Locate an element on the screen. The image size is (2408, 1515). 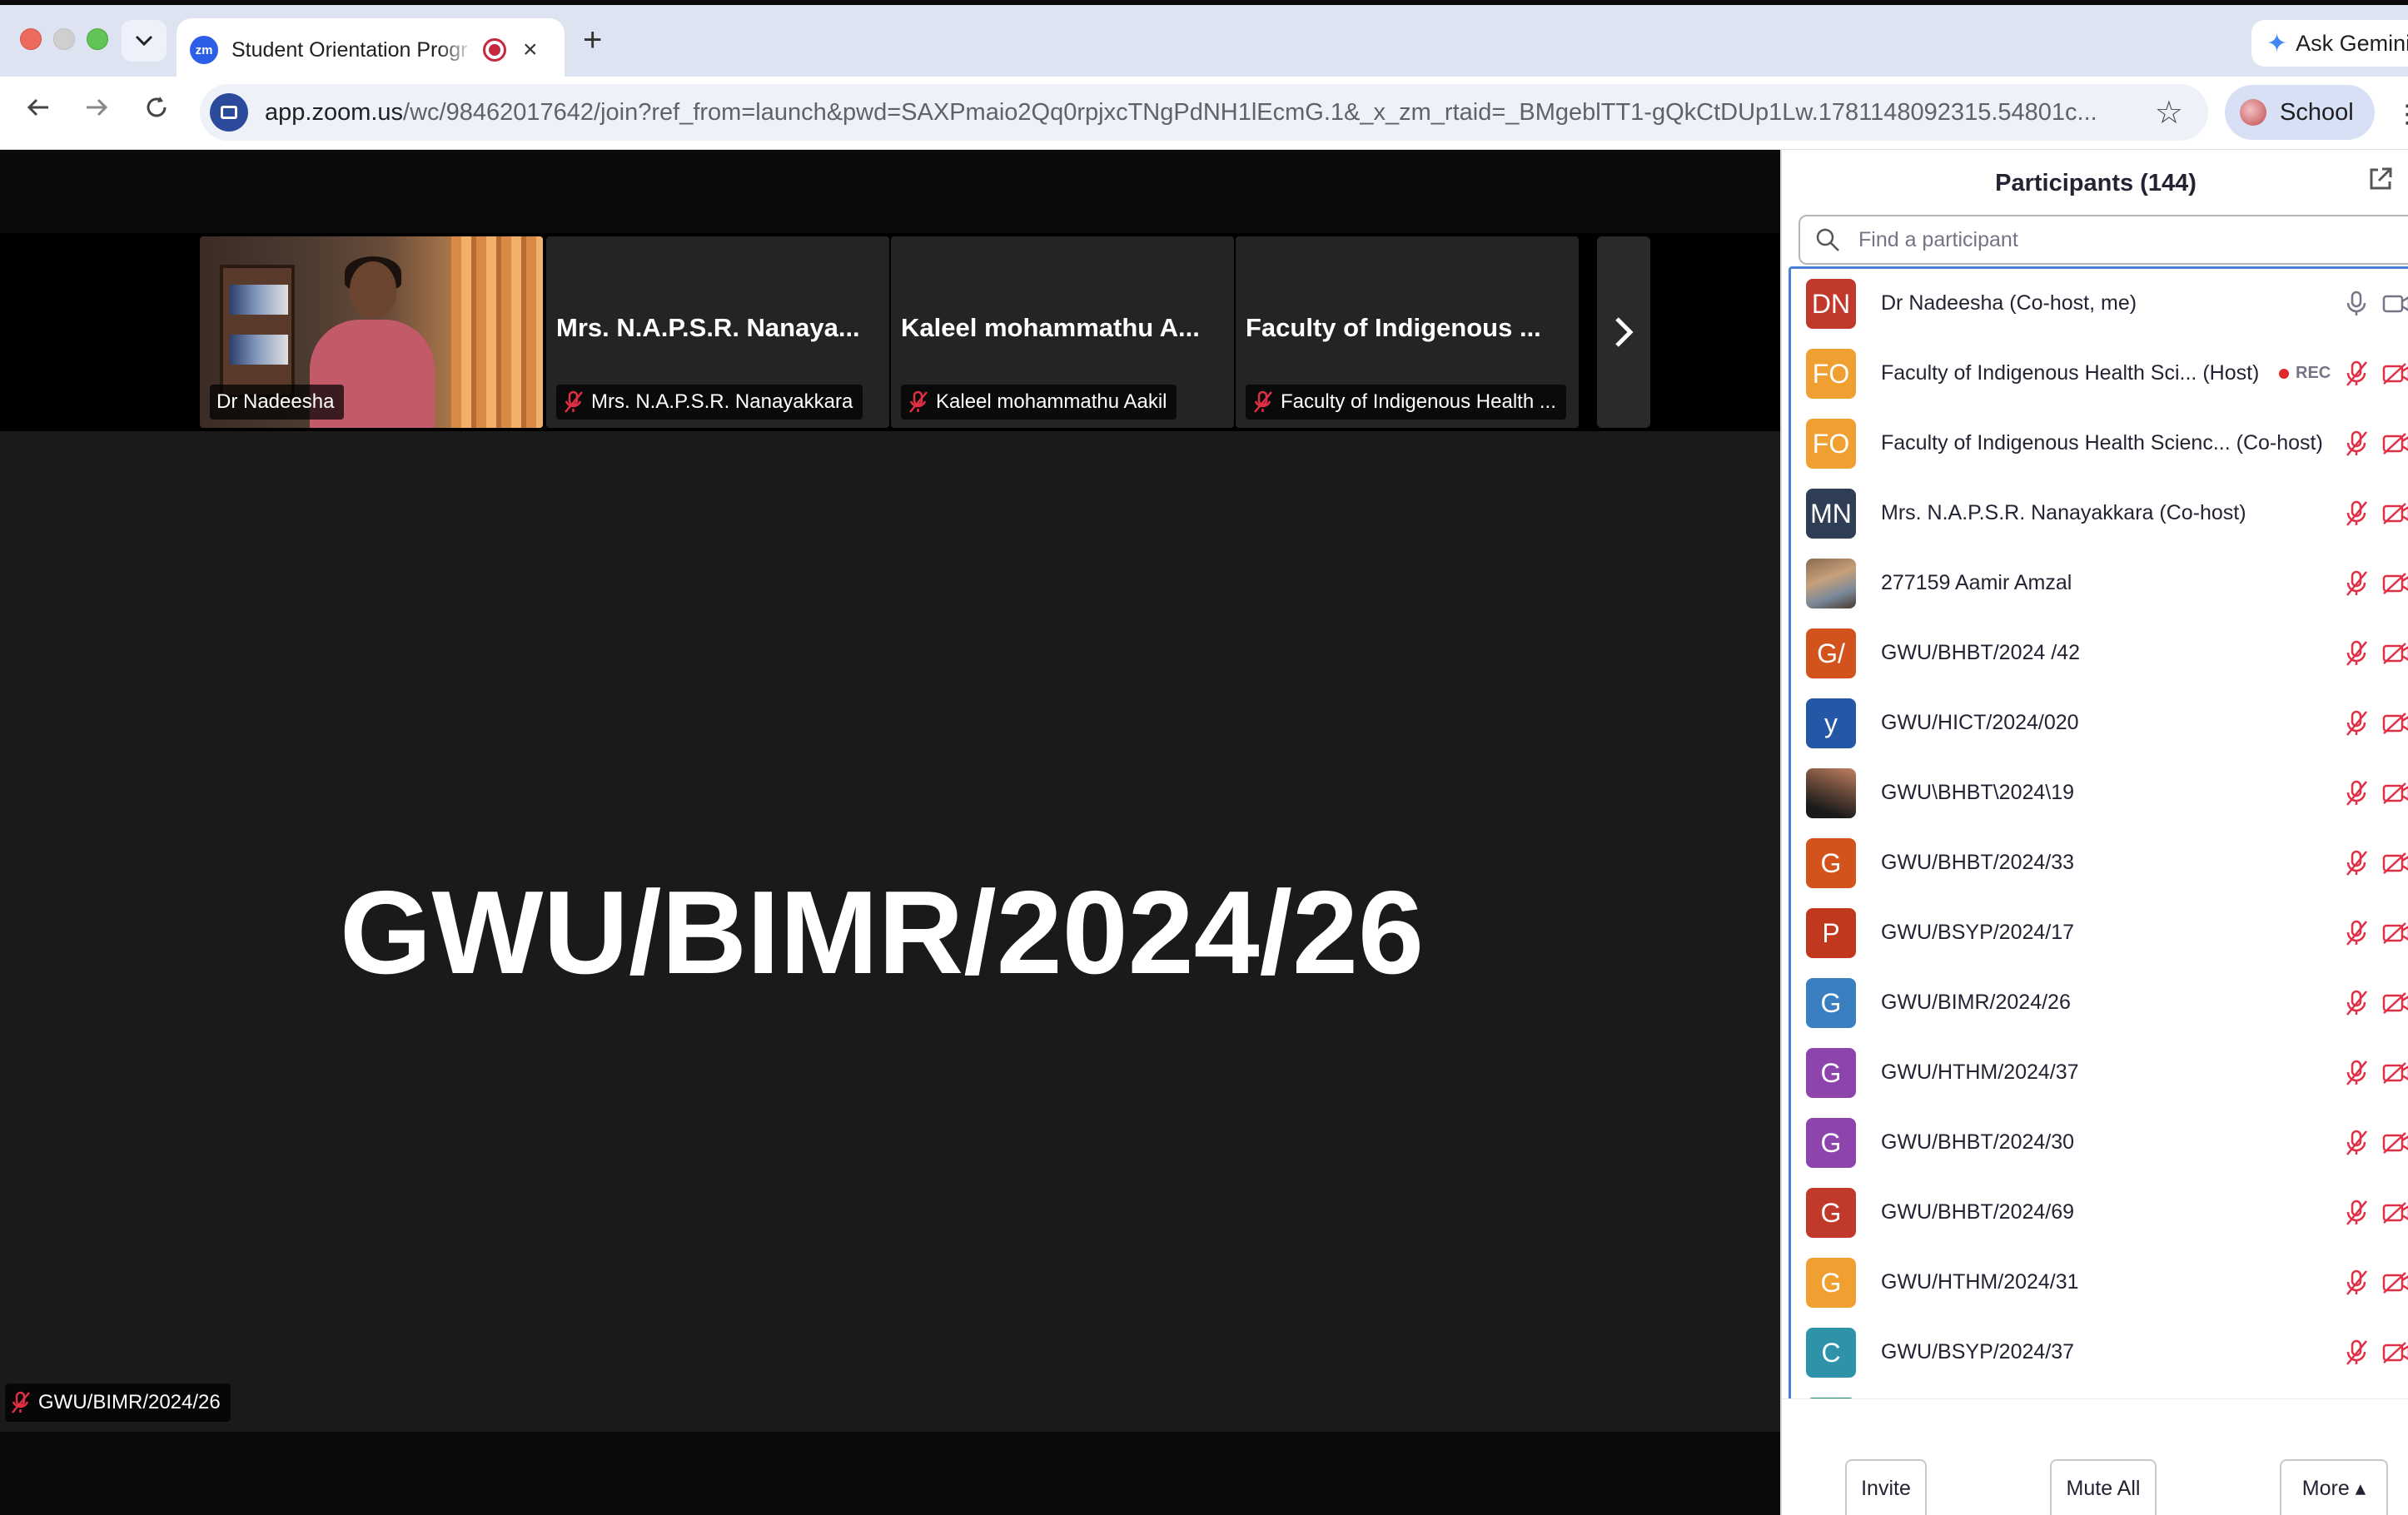
tile-label-text: Kaleel mohammathu Aakil is located at coordinates (1052, 402).